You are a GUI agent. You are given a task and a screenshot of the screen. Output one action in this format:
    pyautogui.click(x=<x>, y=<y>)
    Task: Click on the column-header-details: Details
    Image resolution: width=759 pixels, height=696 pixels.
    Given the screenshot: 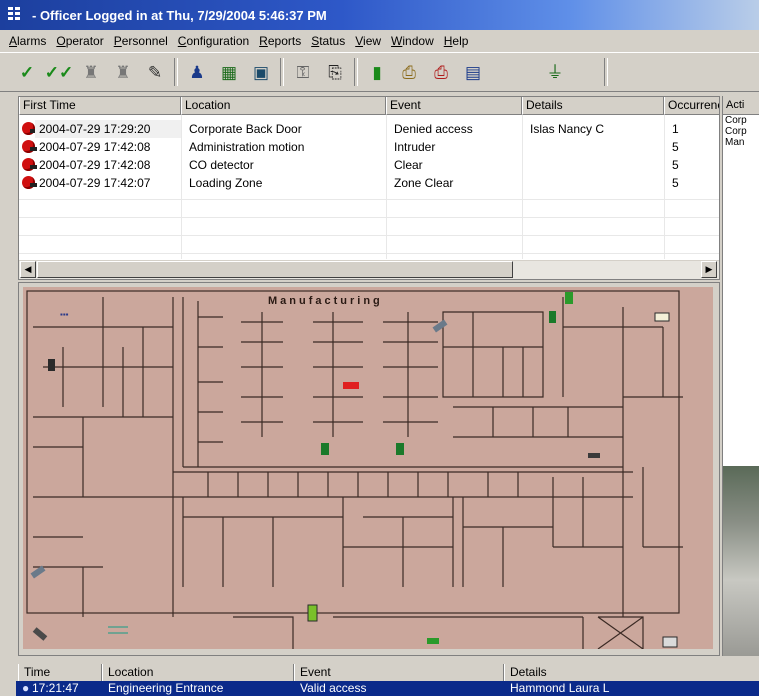 What is the action you would take?
    pyautogui.click(x=593, y=106)
    